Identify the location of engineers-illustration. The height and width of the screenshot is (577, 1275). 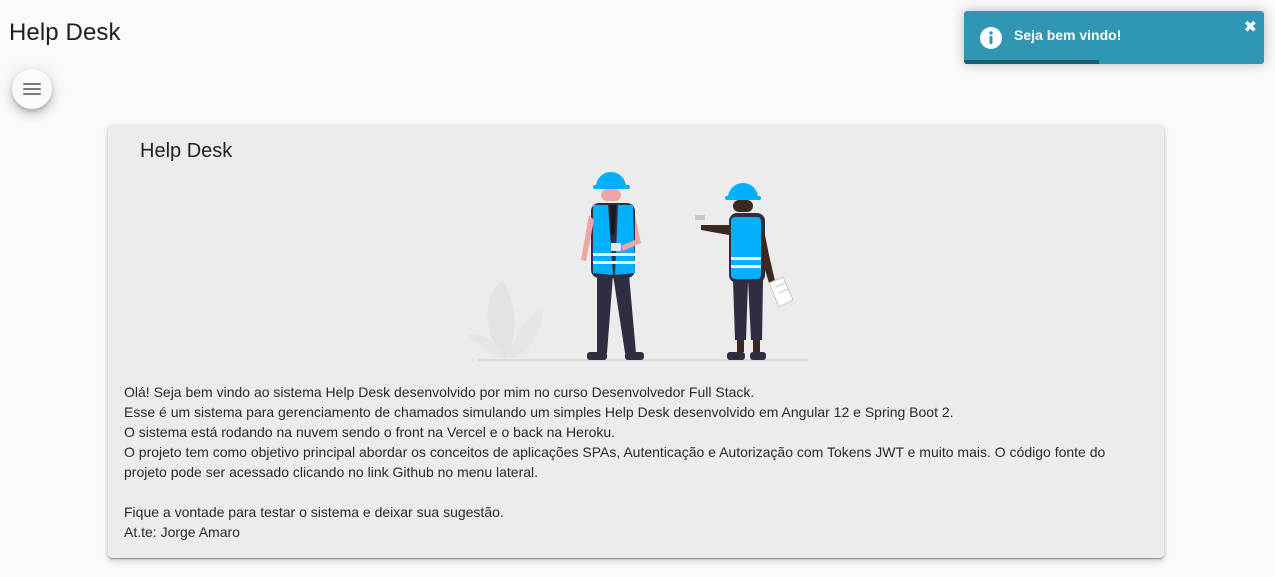
(637, 266).